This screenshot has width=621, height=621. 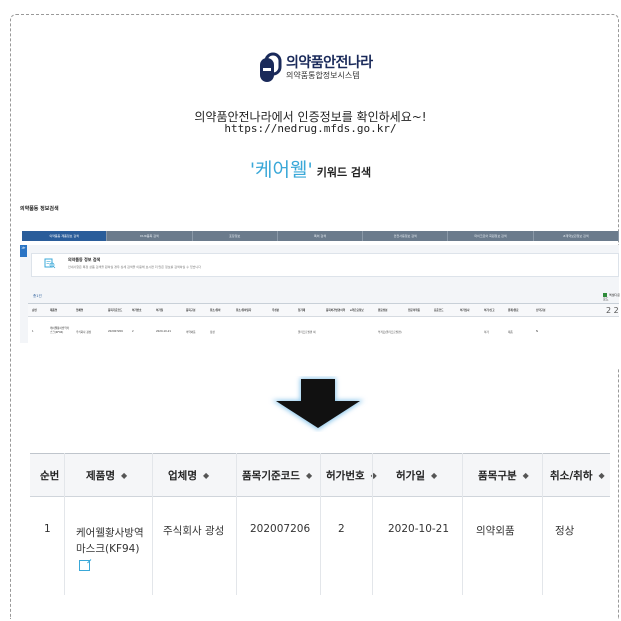 I want to click on zoom-header-label-0: 순번, so click(x=50, y=475).